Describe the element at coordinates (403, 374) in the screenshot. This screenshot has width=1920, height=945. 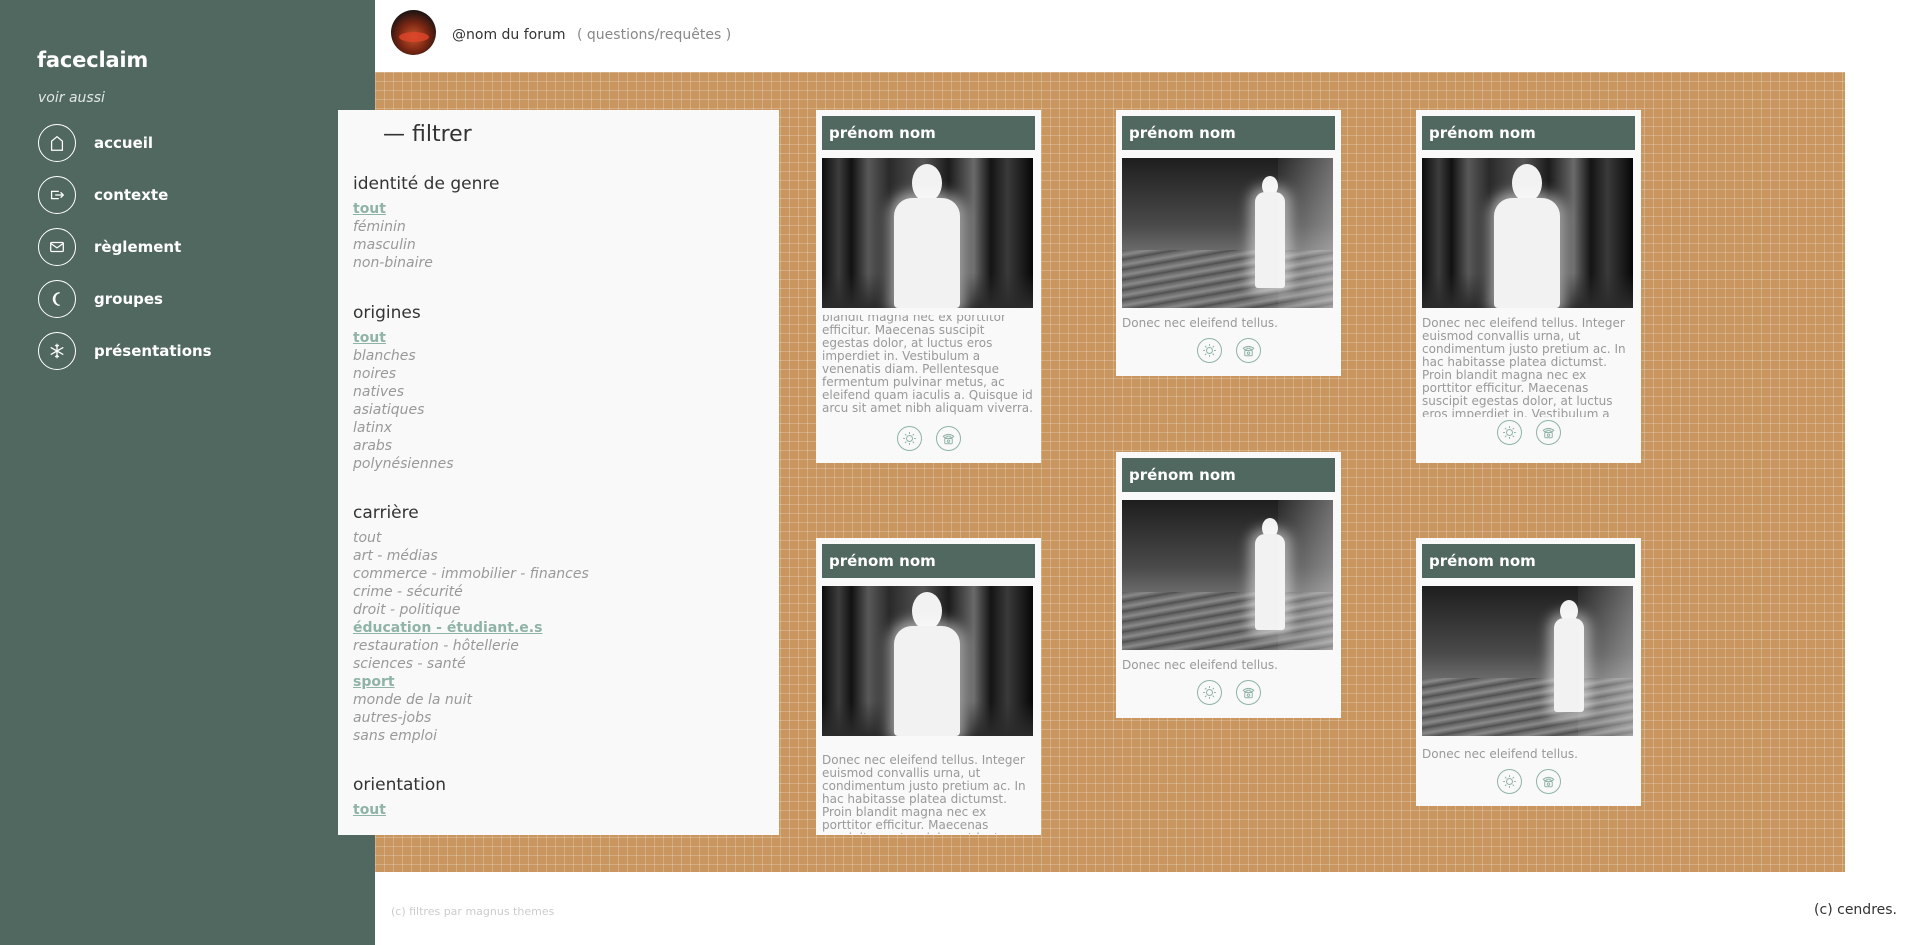
I see `filter-option: noires` at that location.